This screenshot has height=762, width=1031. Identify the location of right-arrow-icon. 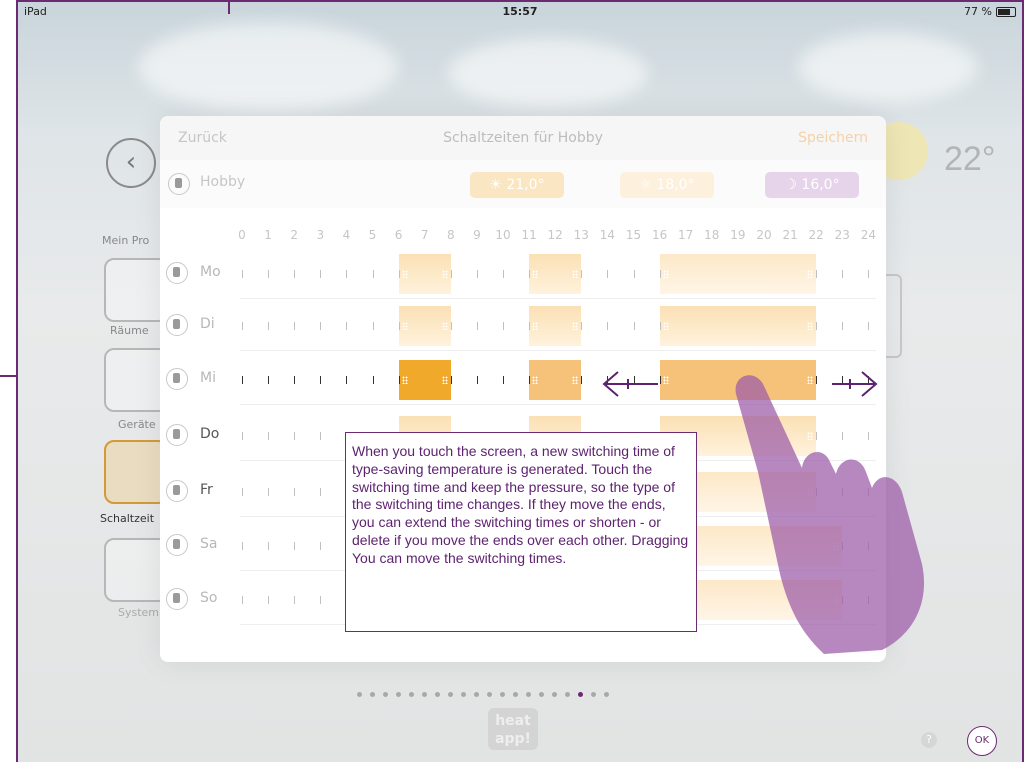
(855, 384).